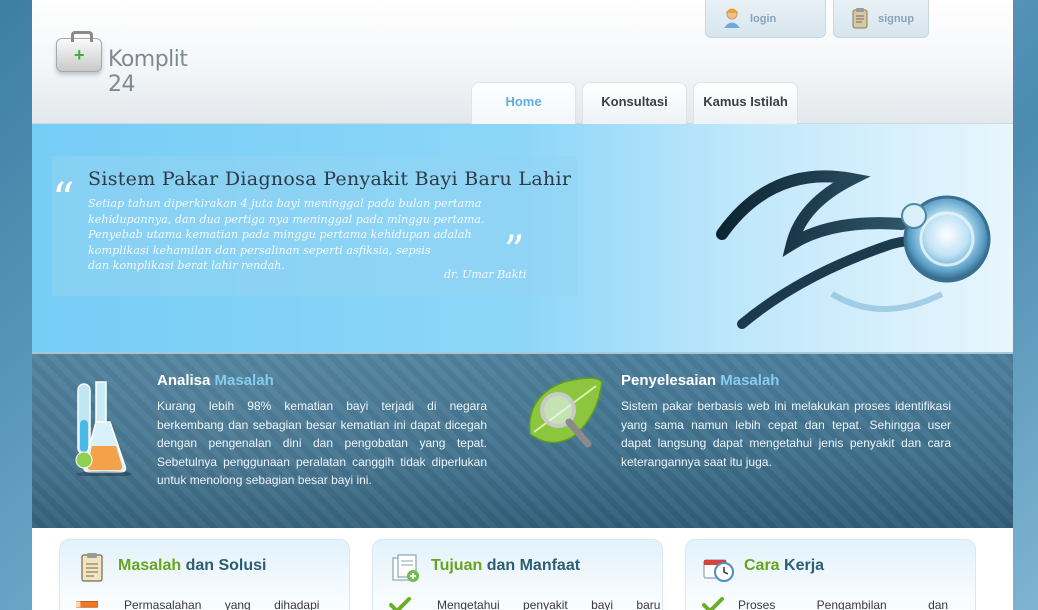 The width and height of the screenshot is (1038, 610). Describe the element at coordinates (896, 19) in the screenshot. I see `signup-label: signup` at that location.